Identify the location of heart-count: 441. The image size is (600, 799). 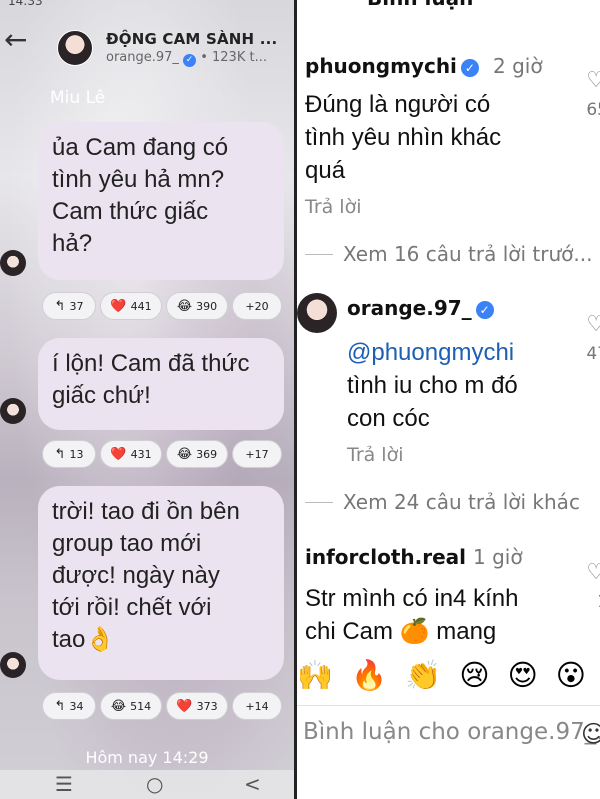
(141, 306).